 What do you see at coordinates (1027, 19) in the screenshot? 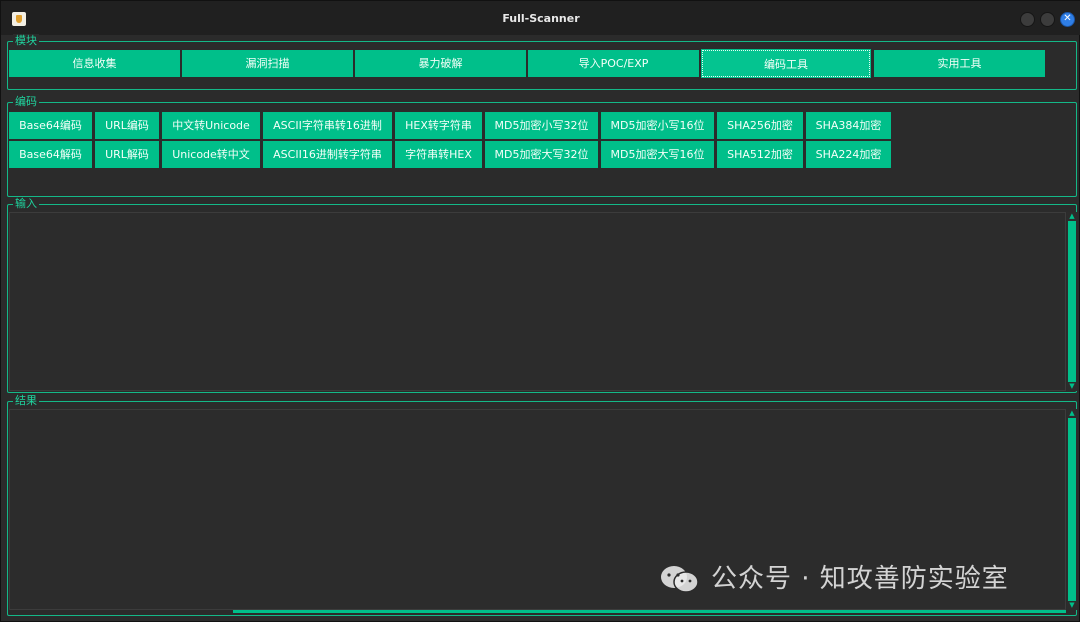
I see `minimize-button` at bounding box center [1027, 19].